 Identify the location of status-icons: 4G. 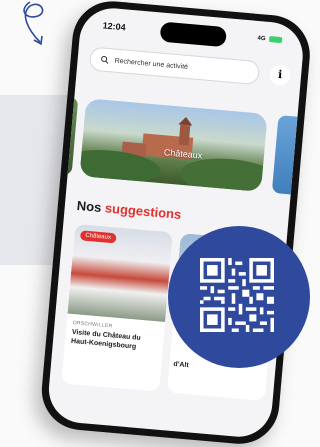
(270, 39).